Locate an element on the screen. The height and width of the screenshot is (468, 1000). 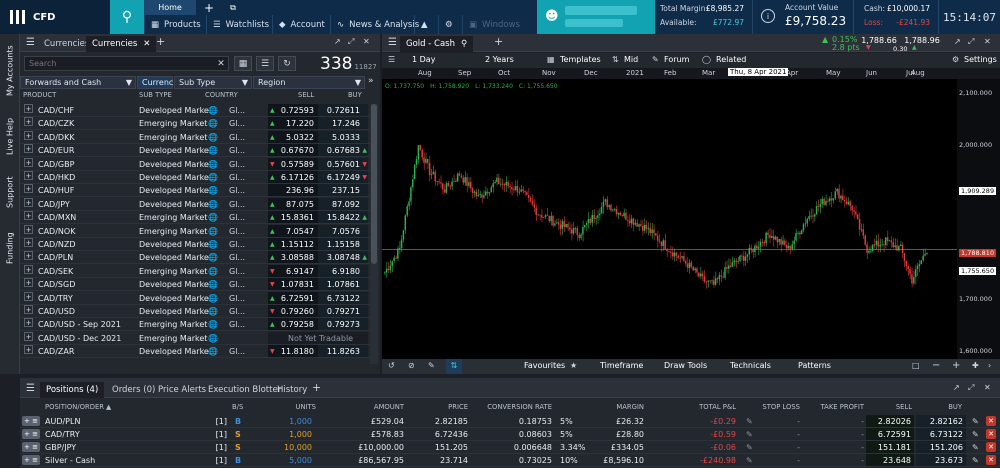
sell-cell: ▲ 6.17126 is located at coordinates (293, 177).